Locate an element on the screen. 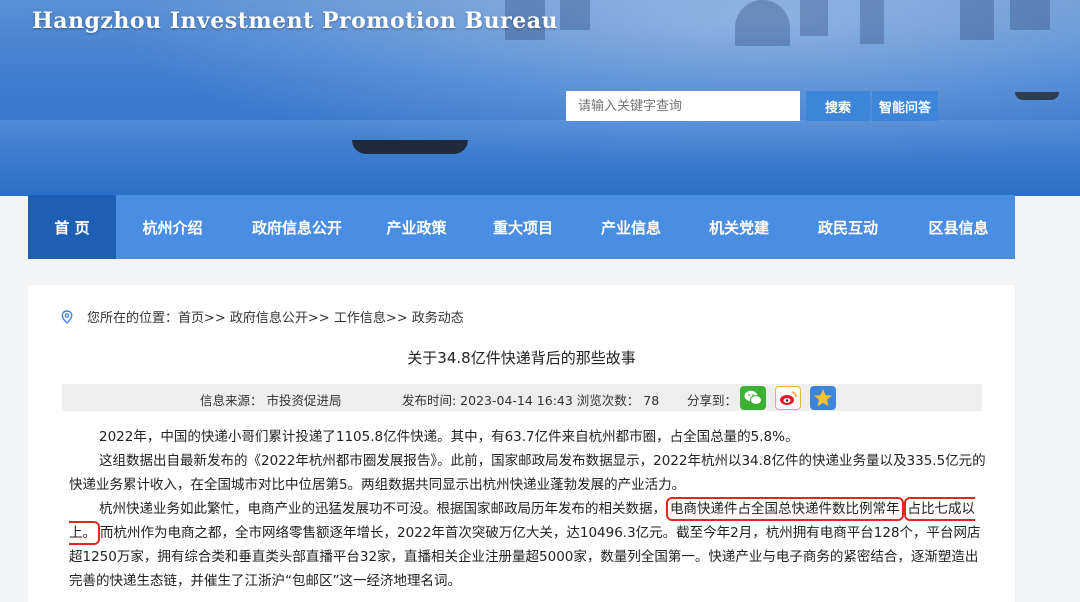 The image size is (1080, 602). smart-qa-button: 智能问答 is located at coordinates (905, 106).